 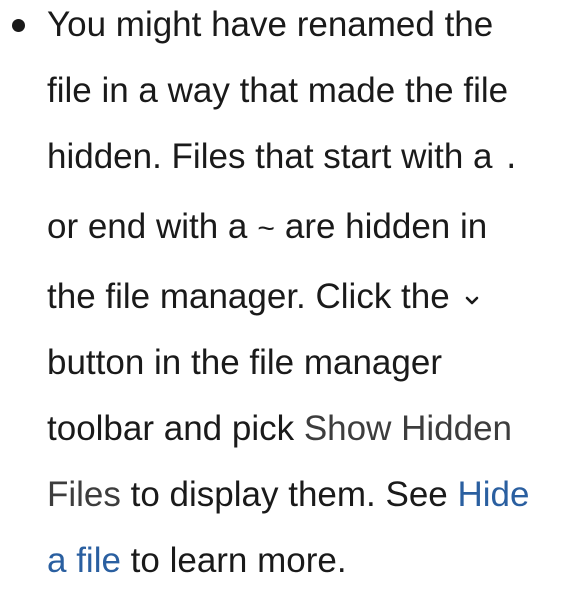 What do you see at coordinates (289, 494) in the screenshot?
I see `text-segment: to display them. See` at bounding box center [289, 494].